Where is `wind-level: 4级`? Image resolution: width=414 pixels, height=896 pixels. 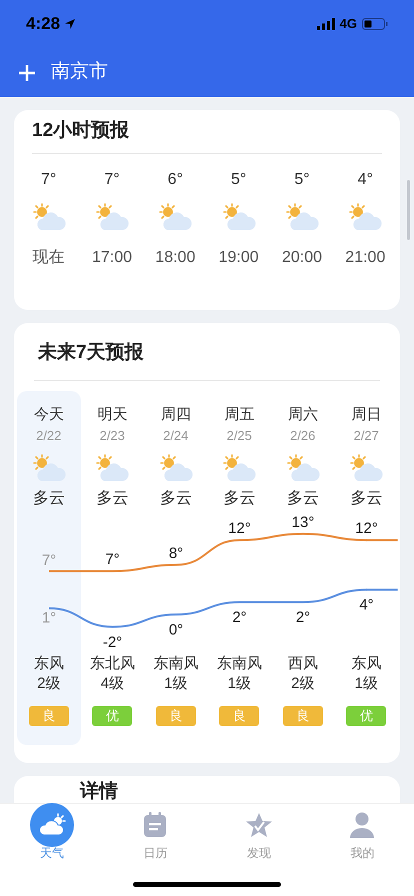
wind-level: 4级 is located at coordinates (112, 684).